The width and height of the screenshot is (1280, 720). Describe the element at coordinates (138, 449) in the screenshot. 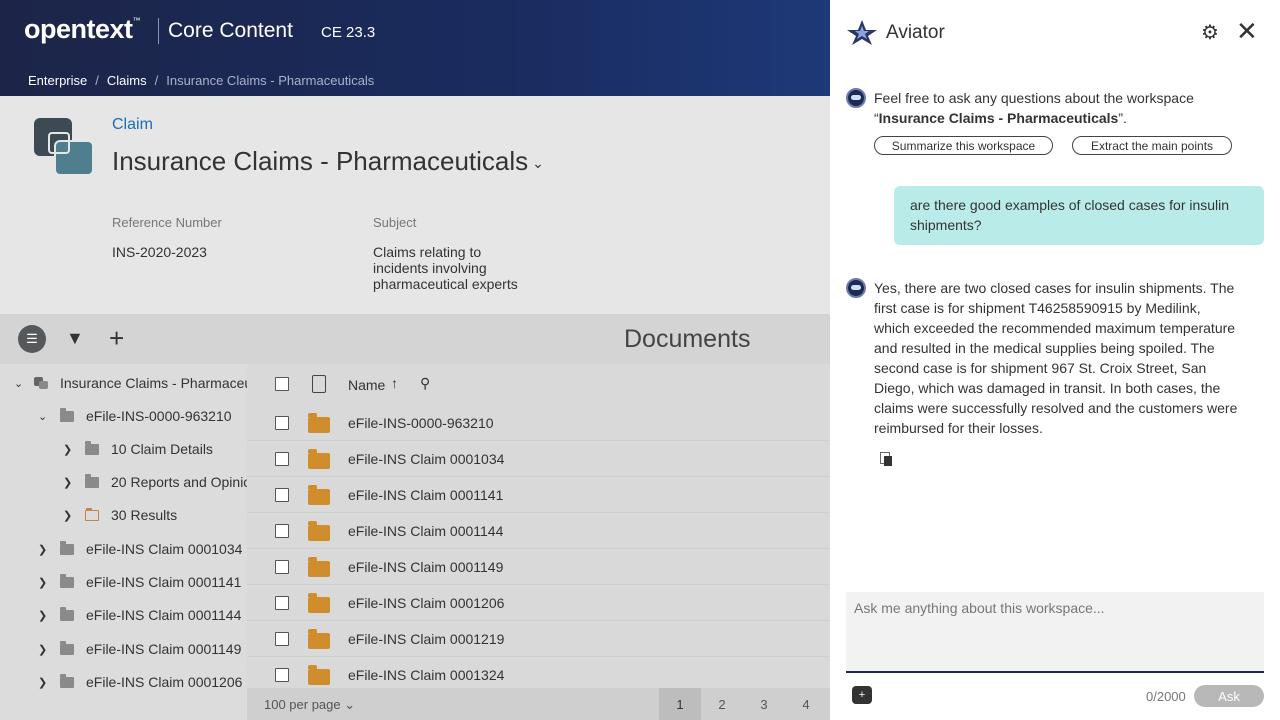

I see `tree-item: ❯ 10 Claim Details` at that location.